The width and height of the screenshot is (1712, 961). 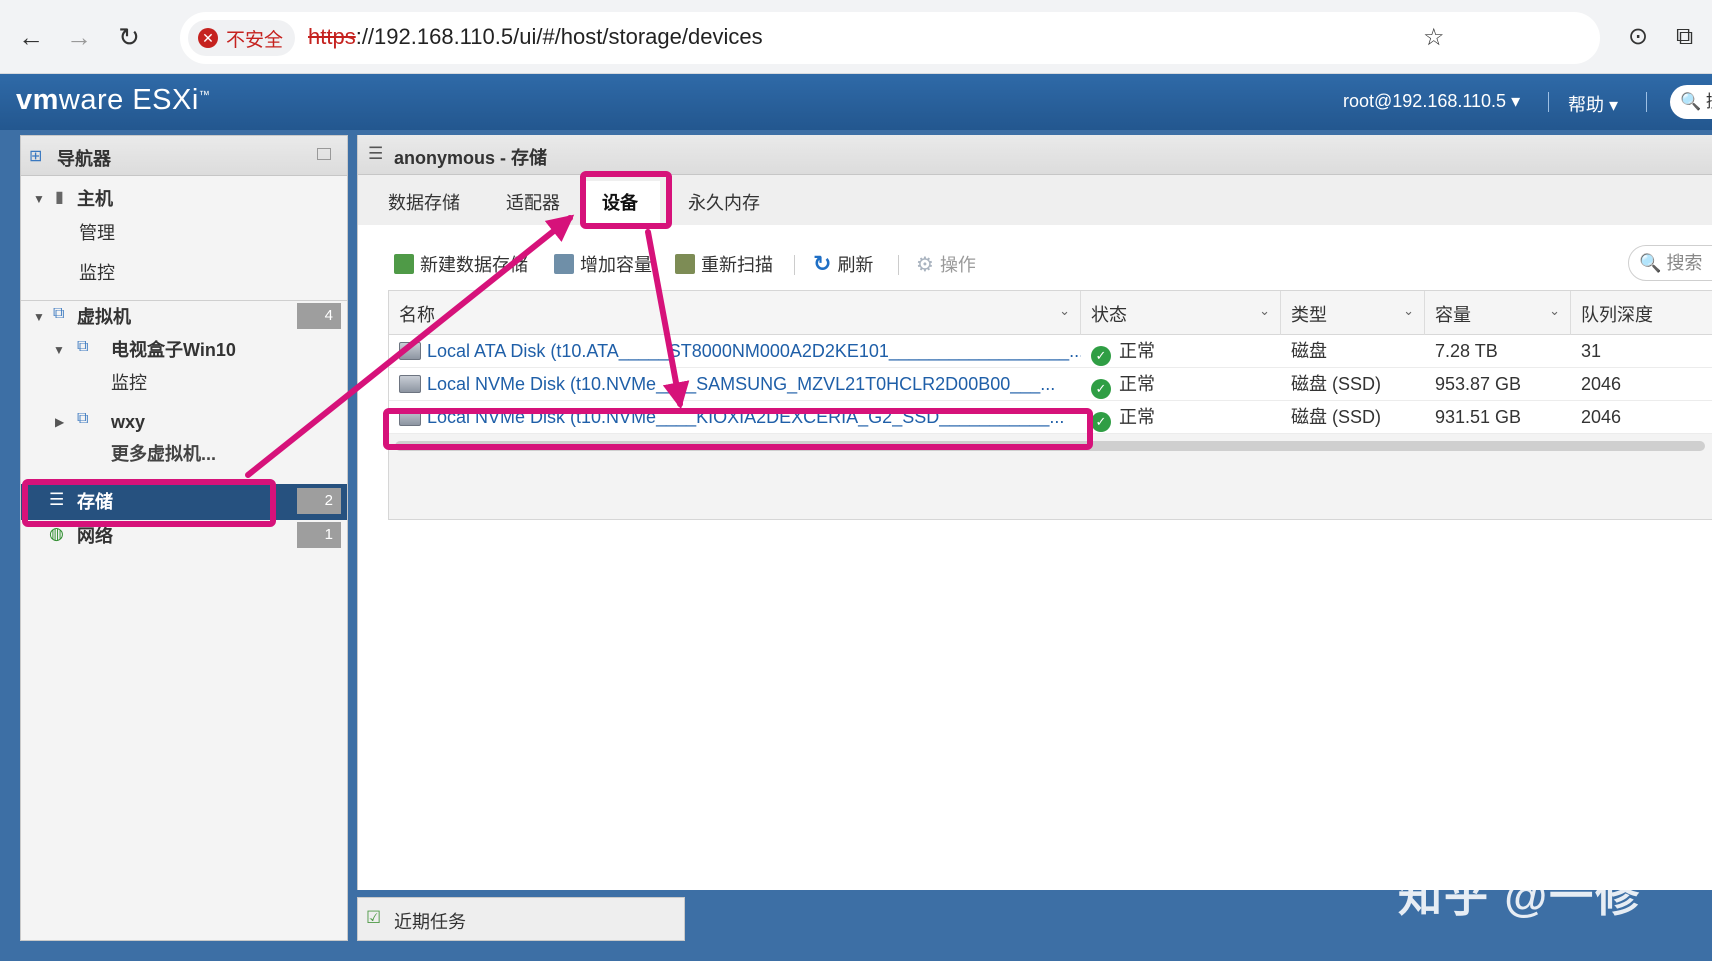 I want to click on forward-icon: →, so click(x=79, y=37).